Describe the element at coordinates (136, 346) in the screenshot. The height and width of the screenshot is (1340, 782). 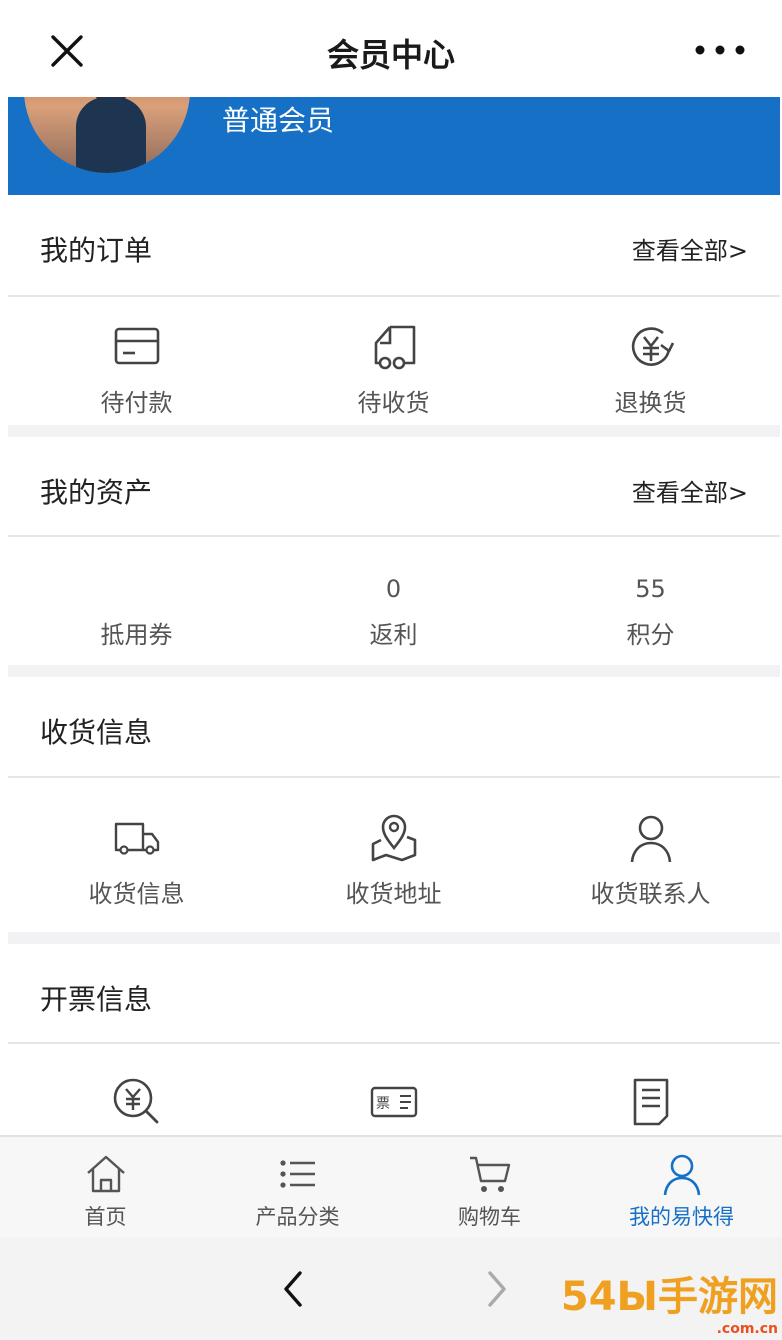
I see `wallet-card-icon` at that location.